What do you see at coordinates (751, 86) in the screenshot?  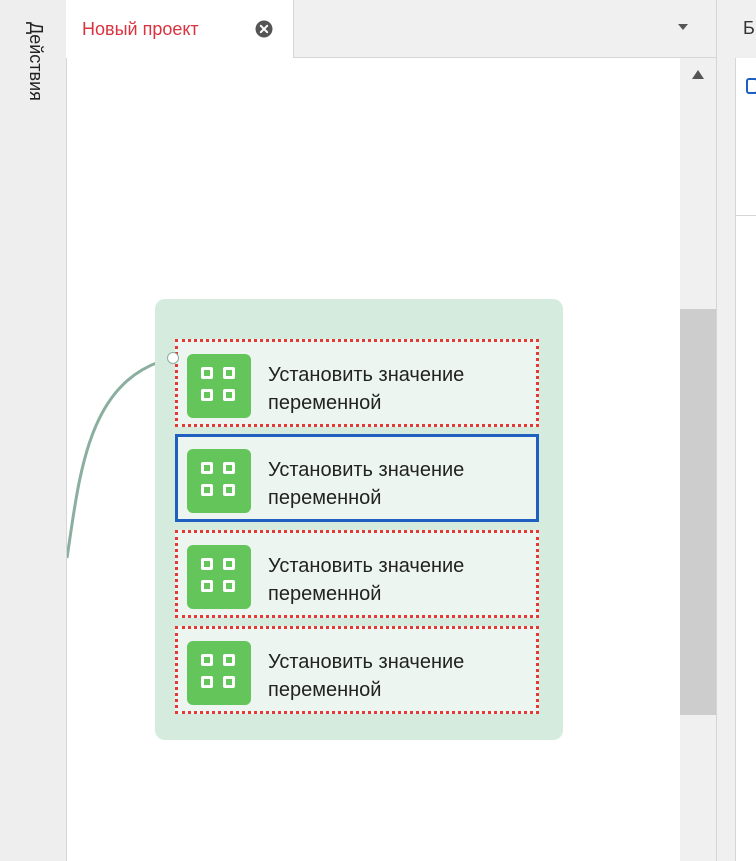 I see `document-icon` at bounding box center [751, 86].